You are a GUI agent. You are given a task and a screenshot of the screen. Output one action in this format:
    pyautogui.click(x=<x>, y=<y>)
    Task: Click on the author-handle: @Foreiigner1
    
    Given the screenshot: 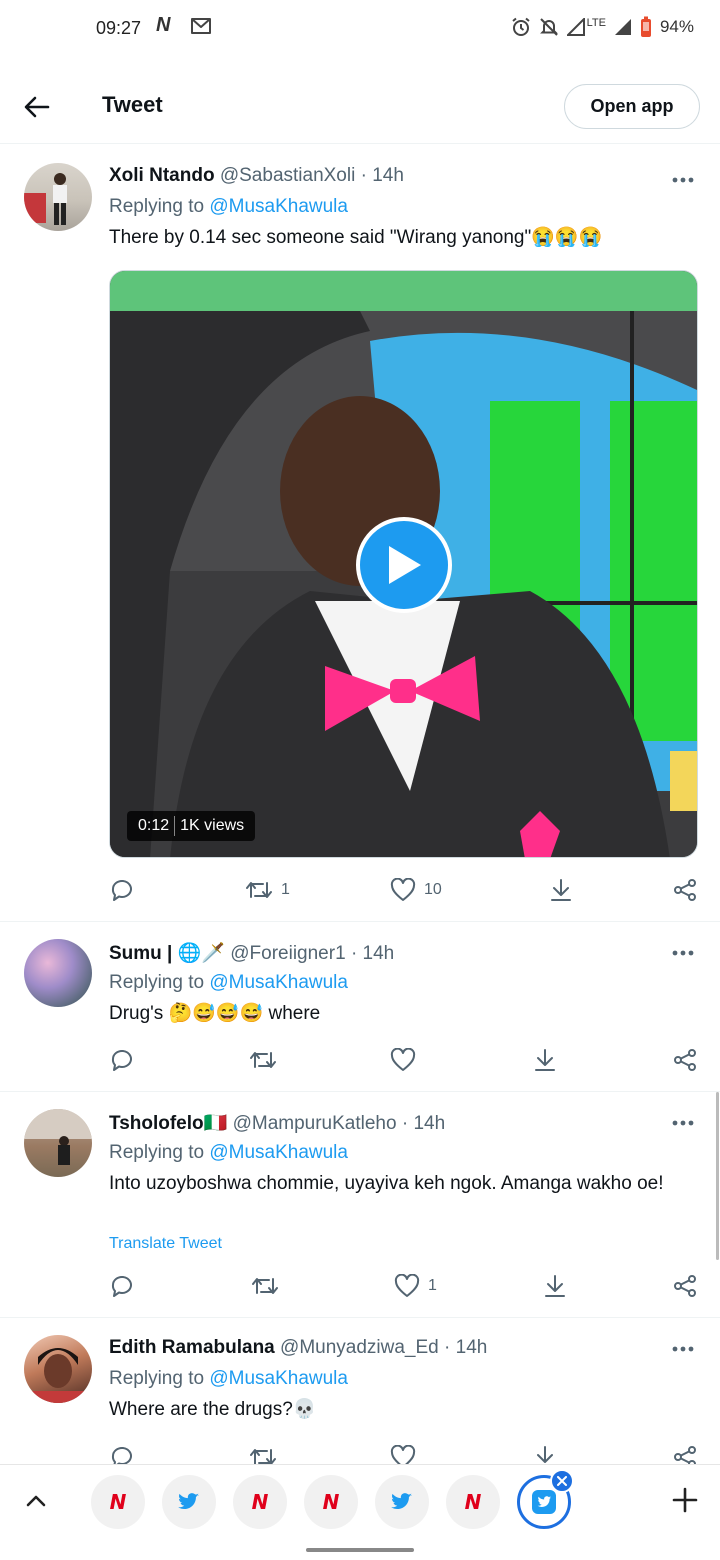 What is the action you would take?
    pyautogui.click(x=287, y=953)
    